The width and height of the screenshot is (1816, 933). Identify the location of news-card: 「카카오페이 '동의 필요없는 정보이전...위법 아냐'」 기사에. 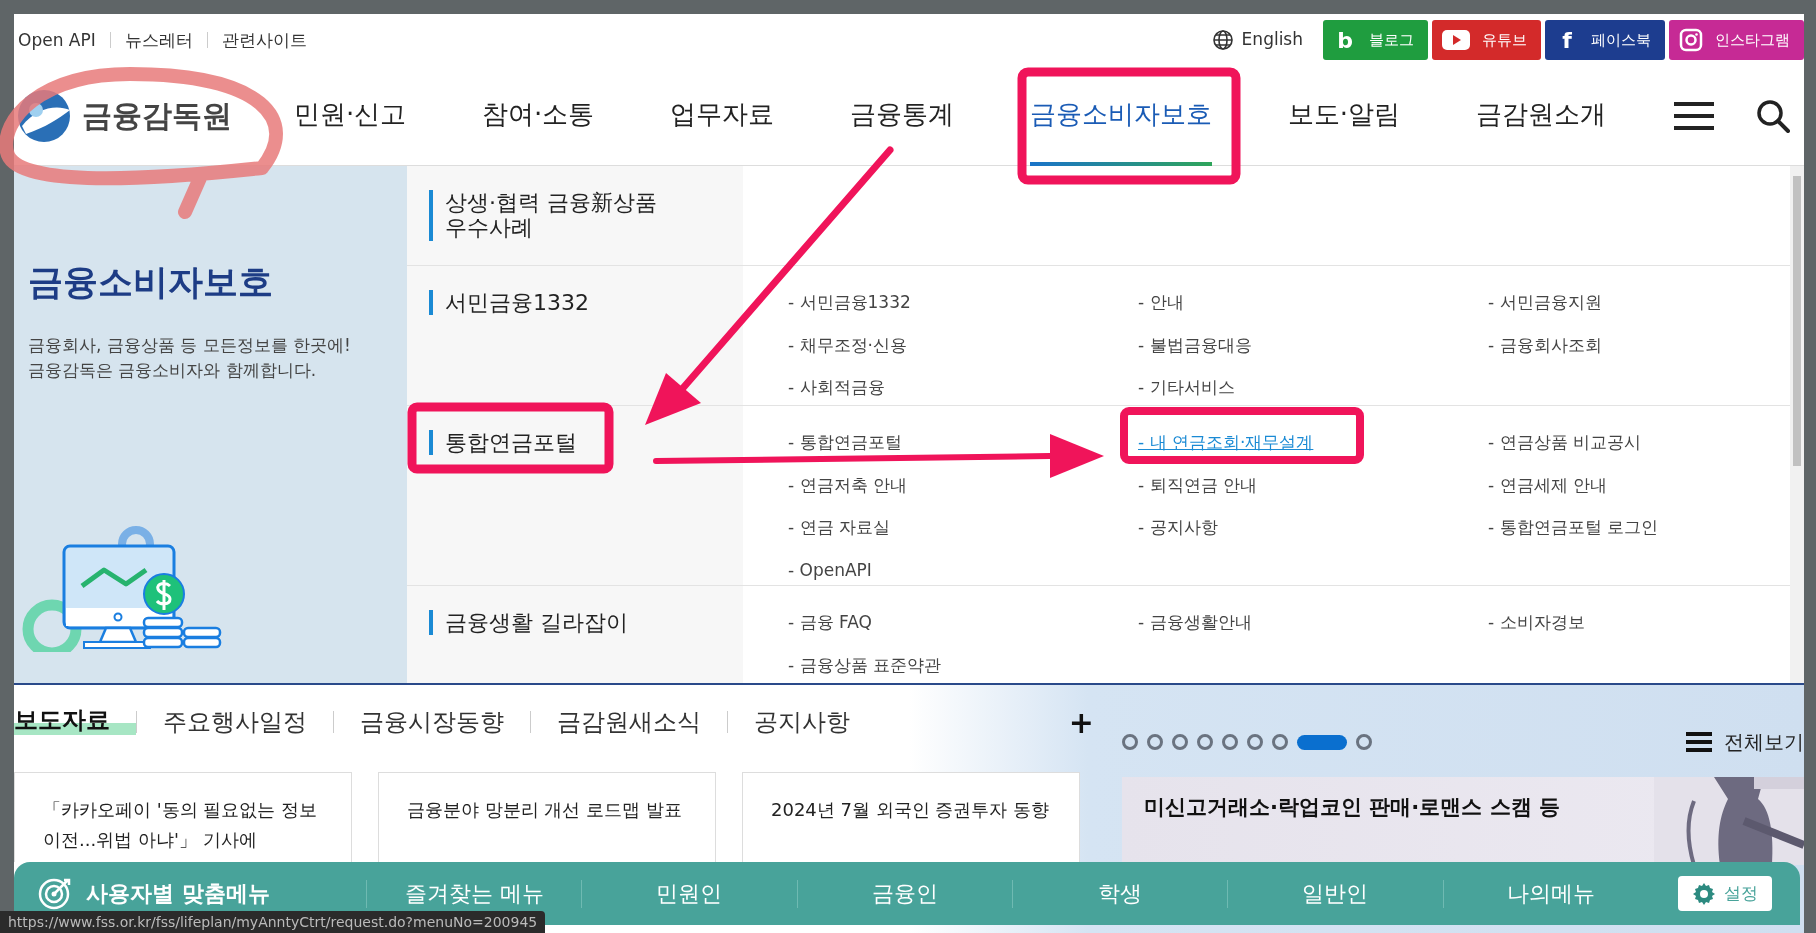
(183, 817).